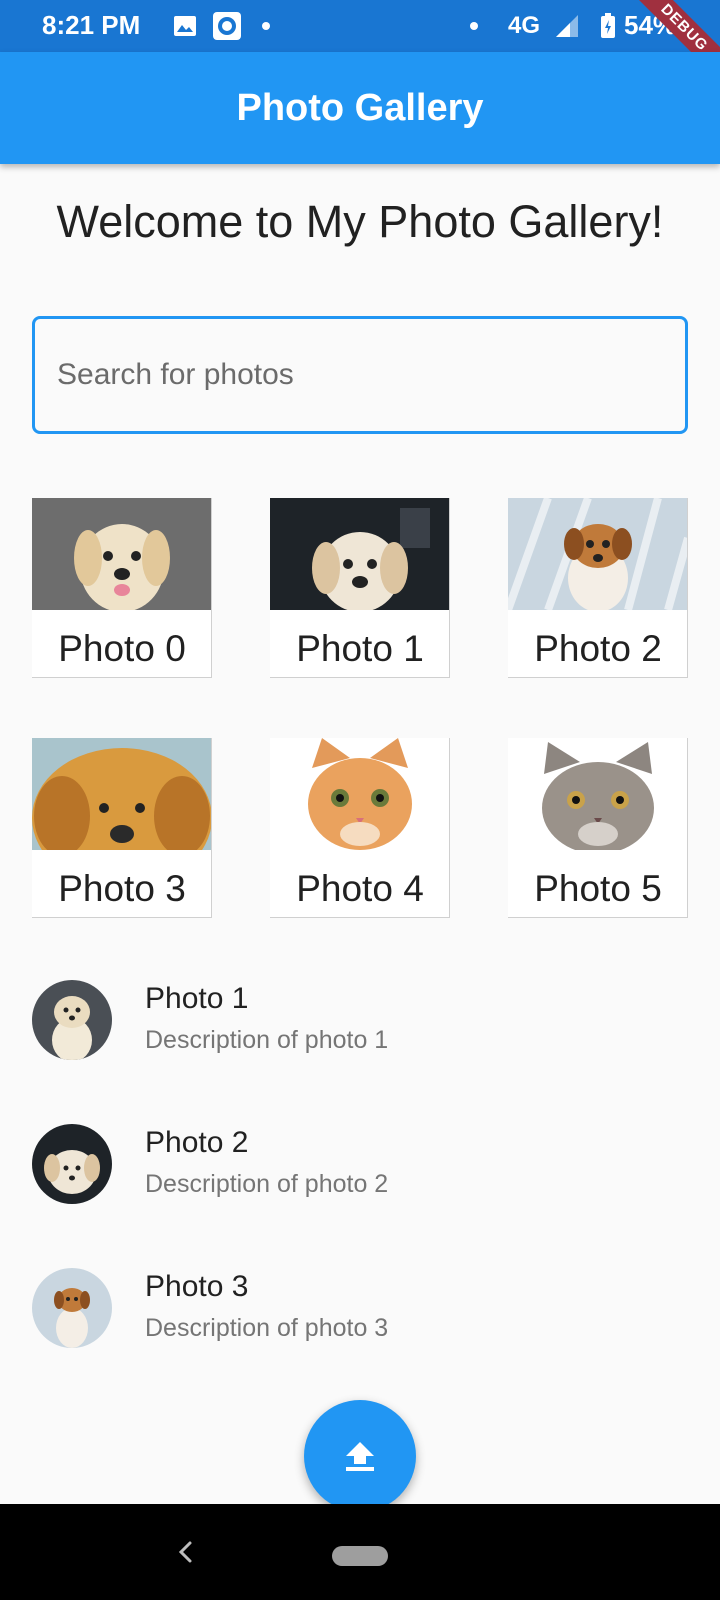  Describe the element at coordinates (197, 998) in the screenshot. I see `list-item-title: Photo 1` at that location.